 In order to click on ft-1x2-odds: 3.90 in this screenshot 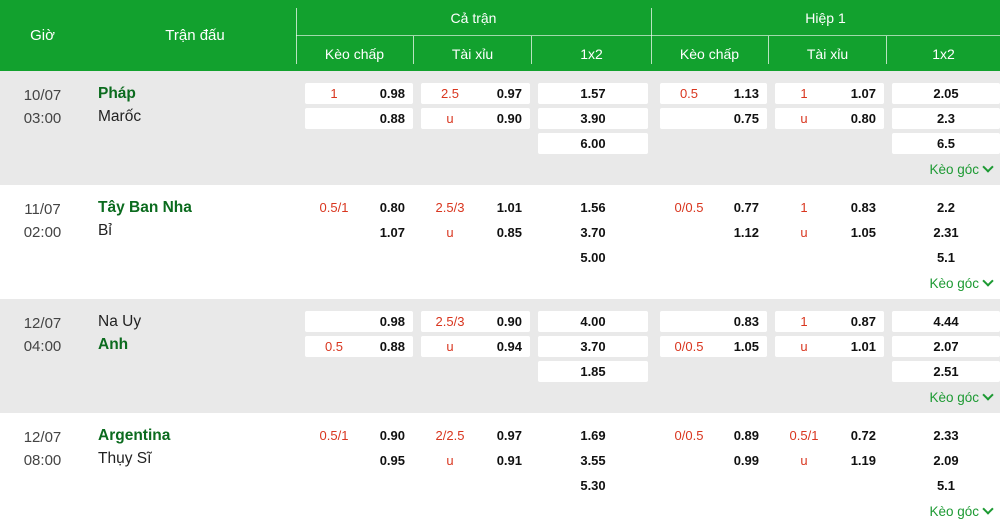, I will do `click(593, 118)`.